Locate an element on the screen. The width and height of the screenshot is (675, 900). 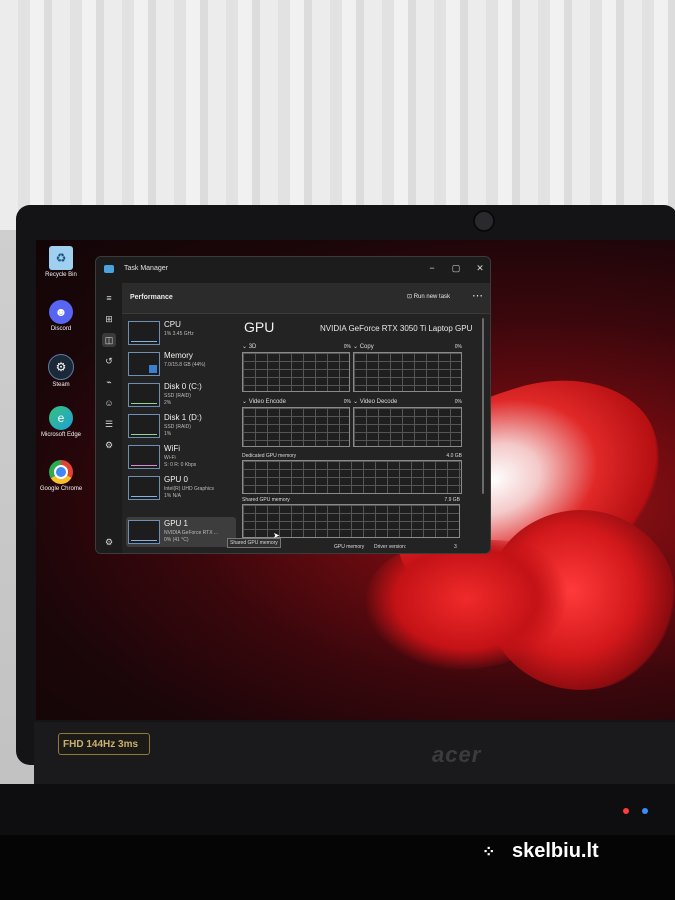
desktop-icon-edge: e Microsoft Edge is located at coordinates (61, 422).